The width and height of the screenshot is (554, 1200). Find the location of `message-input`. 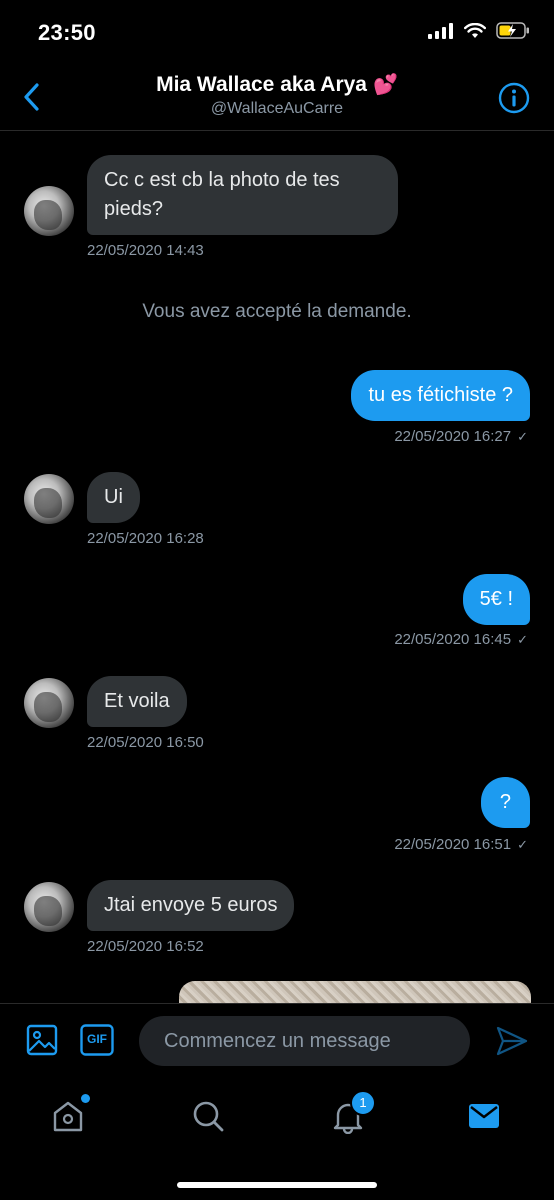

message-input is located at coordinates (304, 1041).